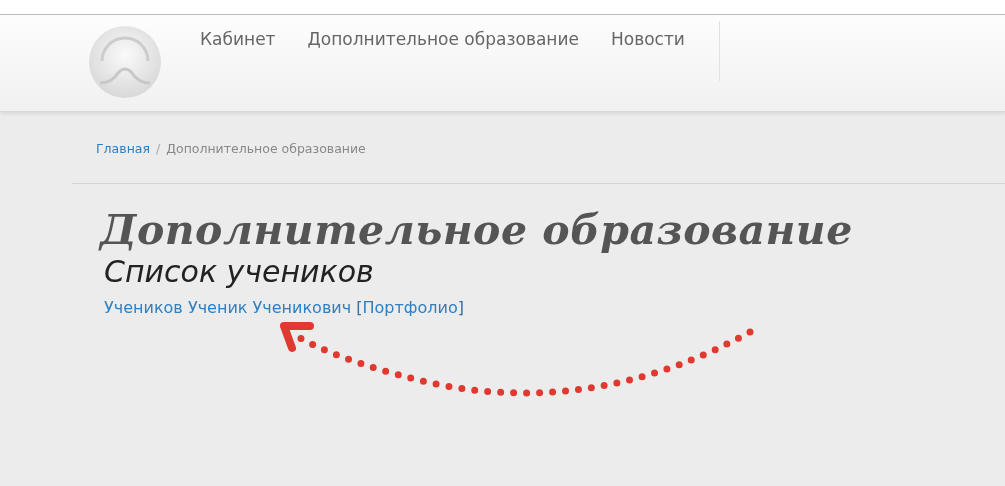 The image size is (1005, 486). What do you see at coordinates (238, 47) in the screenshot?
I see `nav-link: Кабинет` at bounding box center [238, 47].